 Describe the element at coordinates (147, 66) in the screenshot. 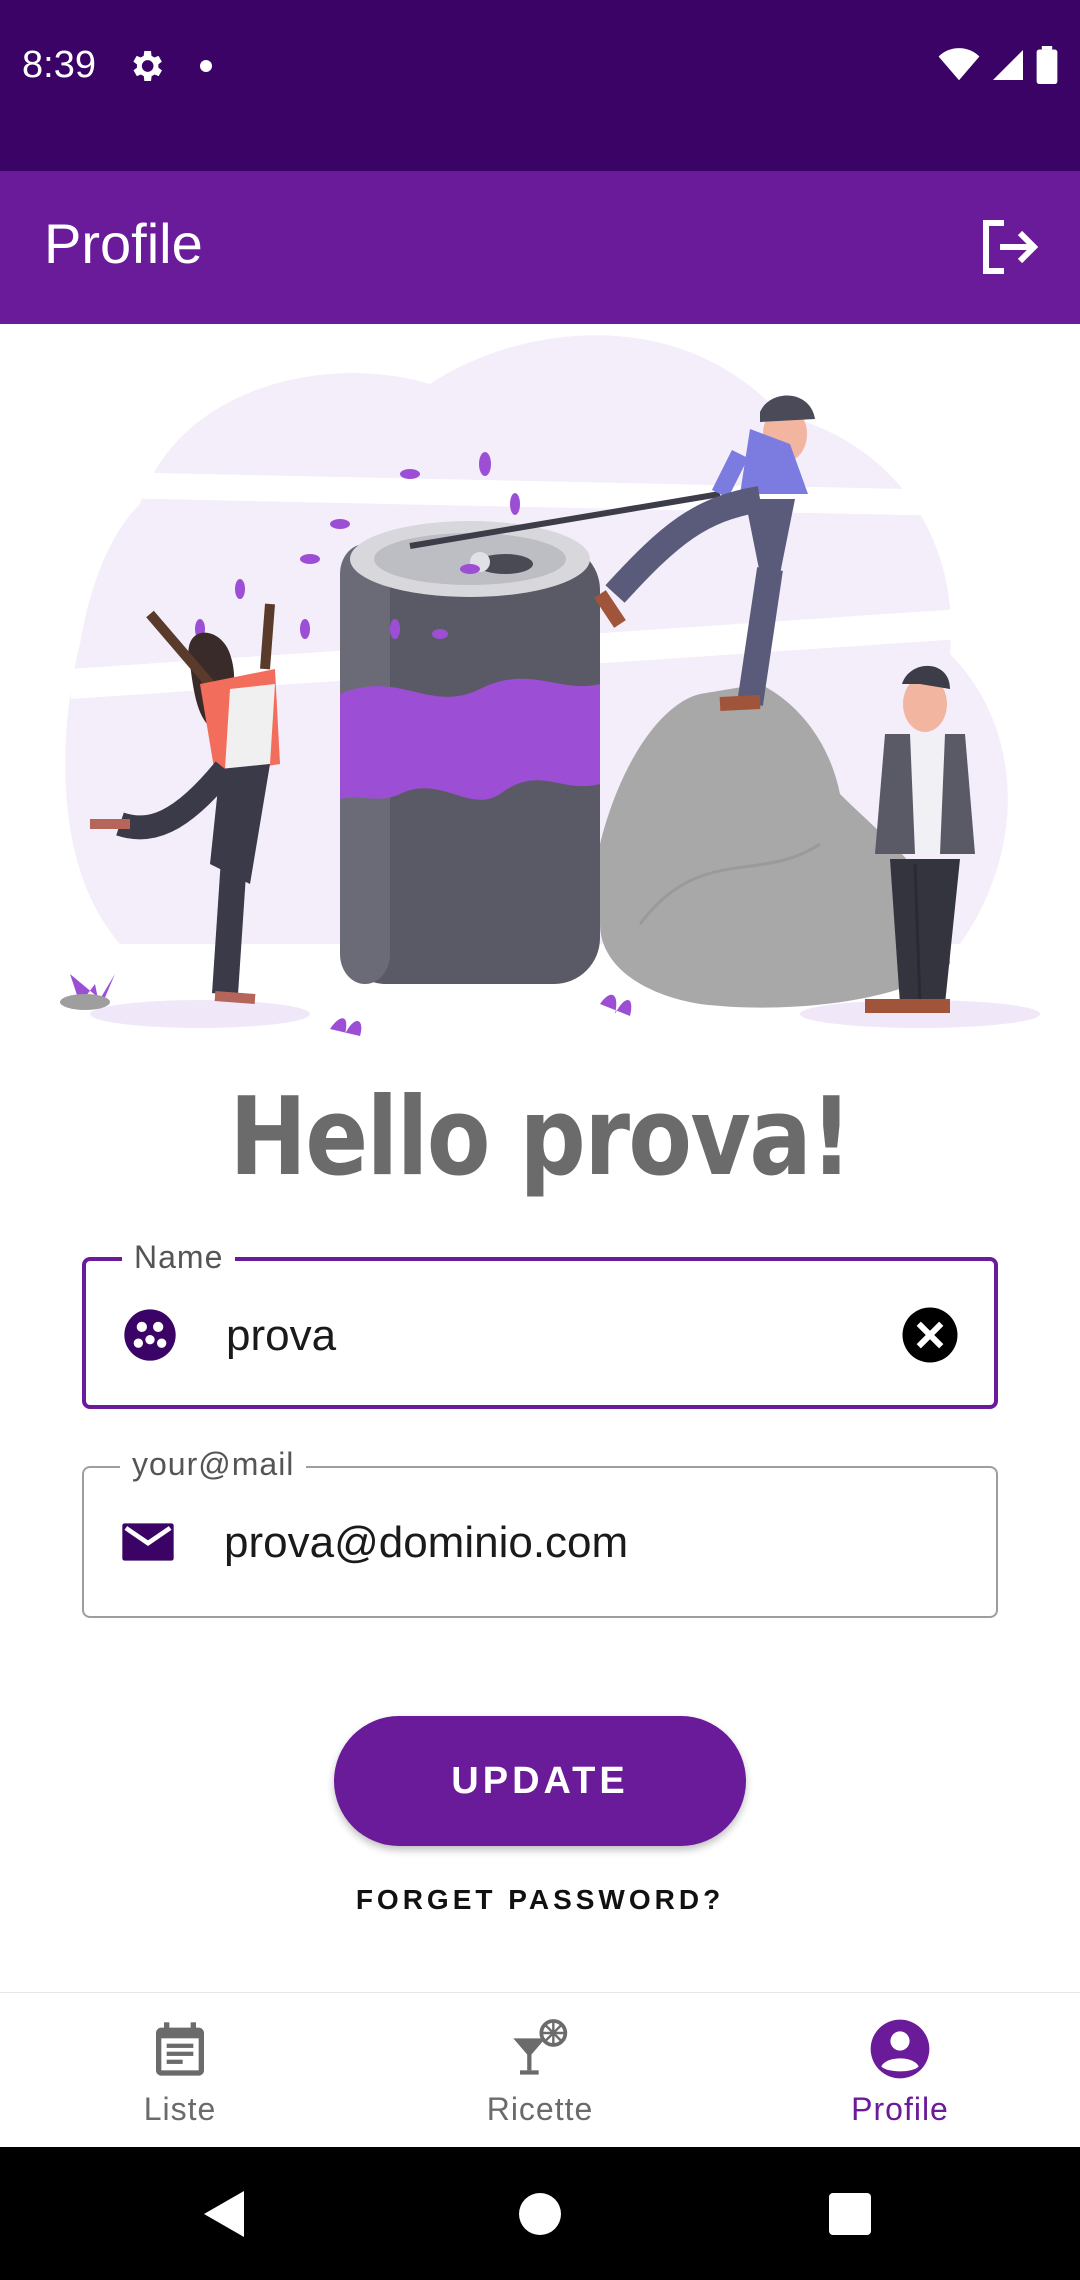

I see `settings-icon` at that location.